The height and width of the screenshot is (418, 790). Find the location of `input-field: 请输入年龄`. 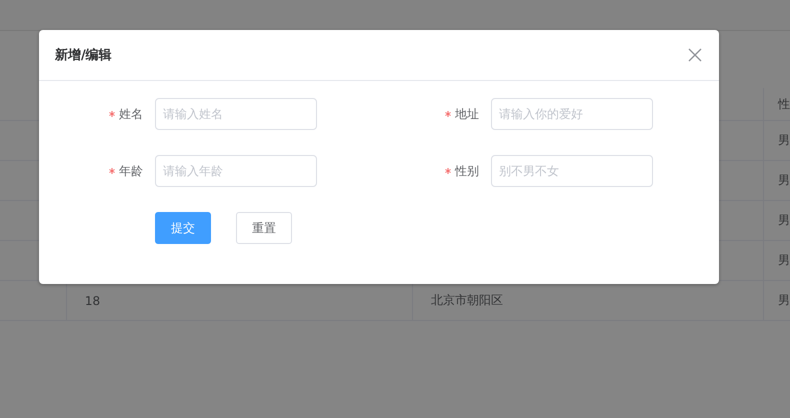

input-field: 请输入年龄 is located at coordinates (236, 171).